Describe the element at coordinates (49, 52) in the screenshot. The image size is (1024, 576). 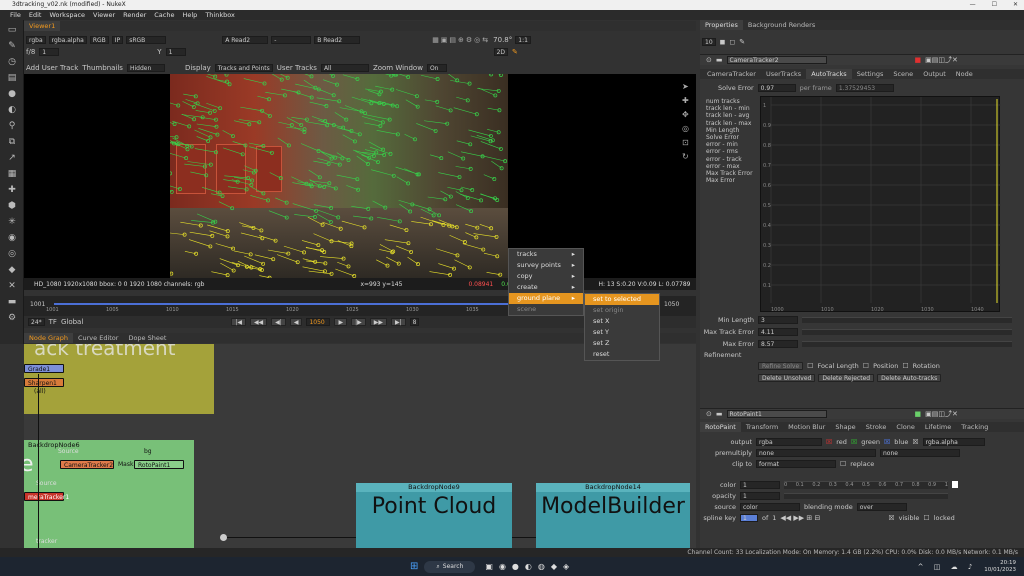
I see `frame-field: 1` at that location.